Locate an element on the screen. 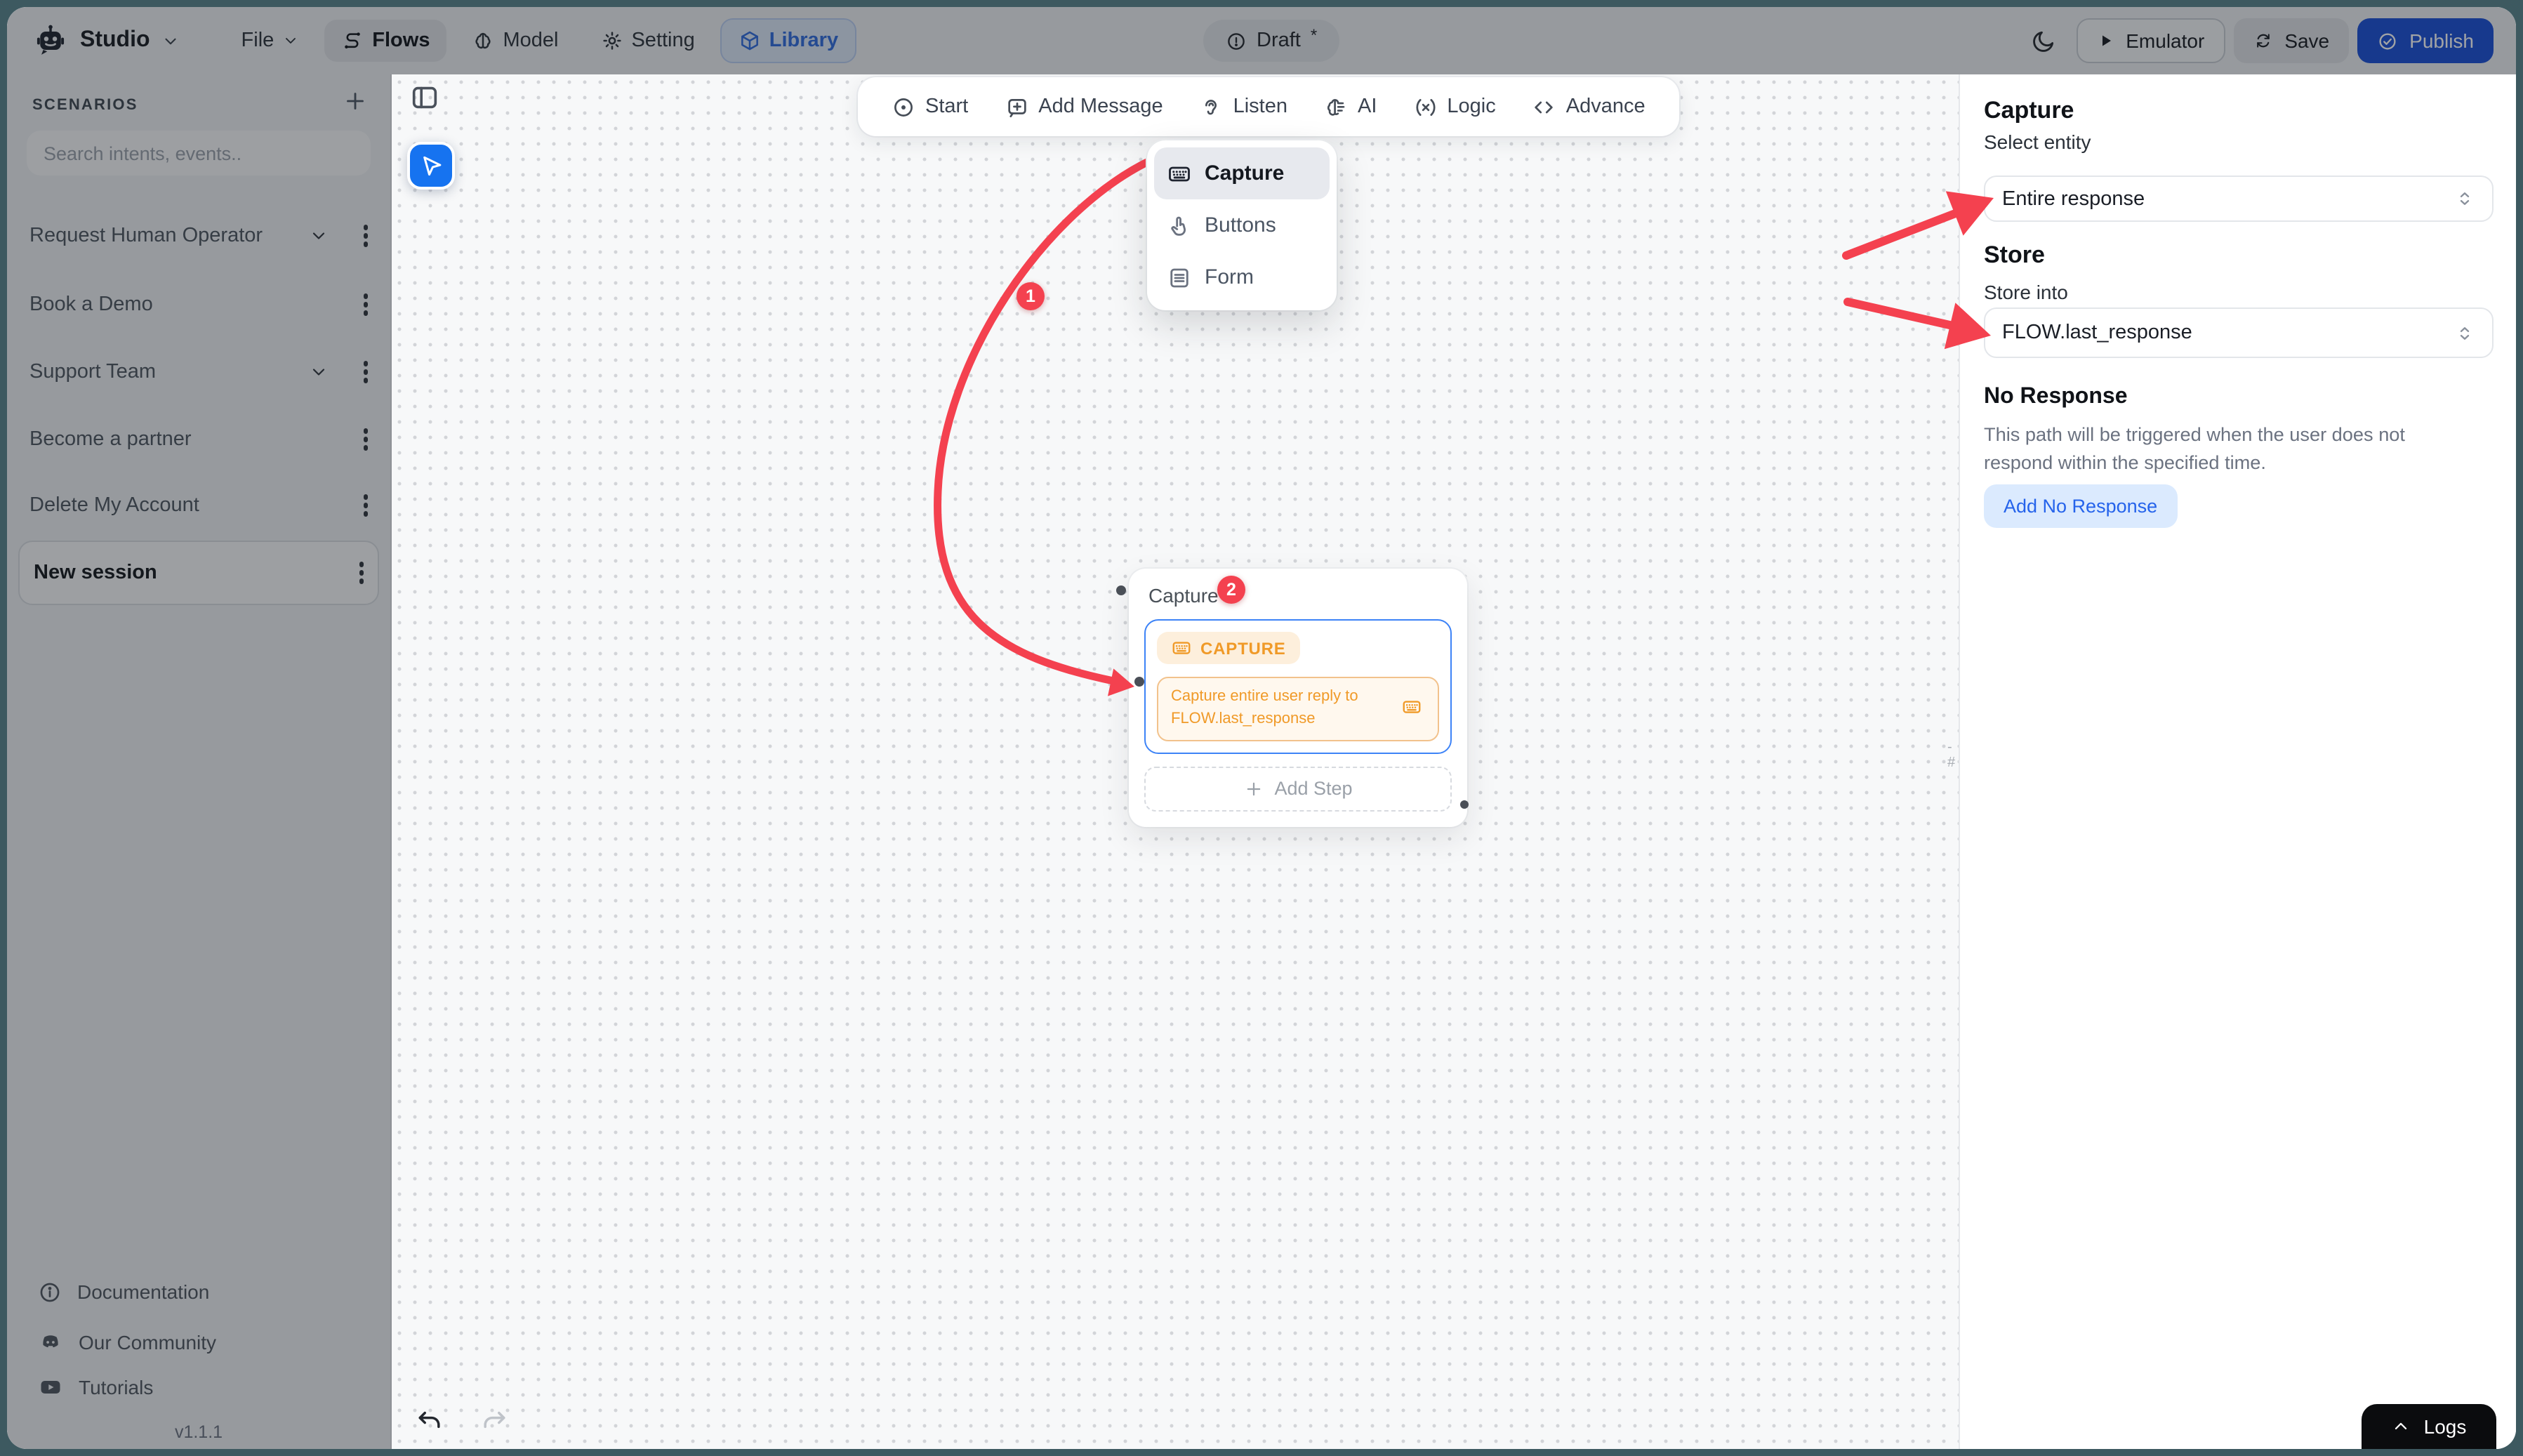 The height and width of the screenshot is (1456, 2523). tab-model: Model is located at coordinates (515, 41).